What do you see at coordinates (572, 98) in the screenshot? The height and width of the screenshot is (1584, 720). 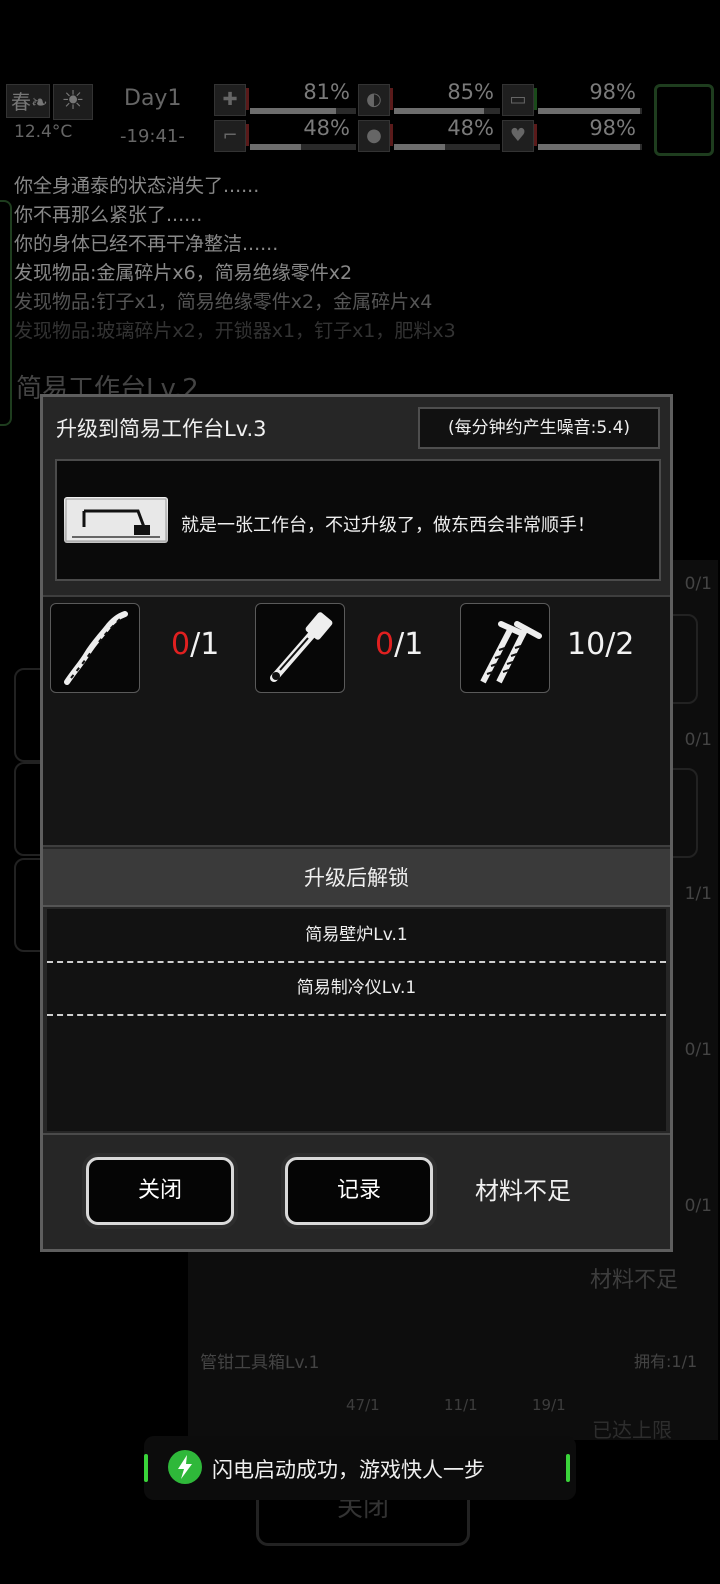 I see `energy-stat: ▭ 98%` at bounding box center [572, 98].